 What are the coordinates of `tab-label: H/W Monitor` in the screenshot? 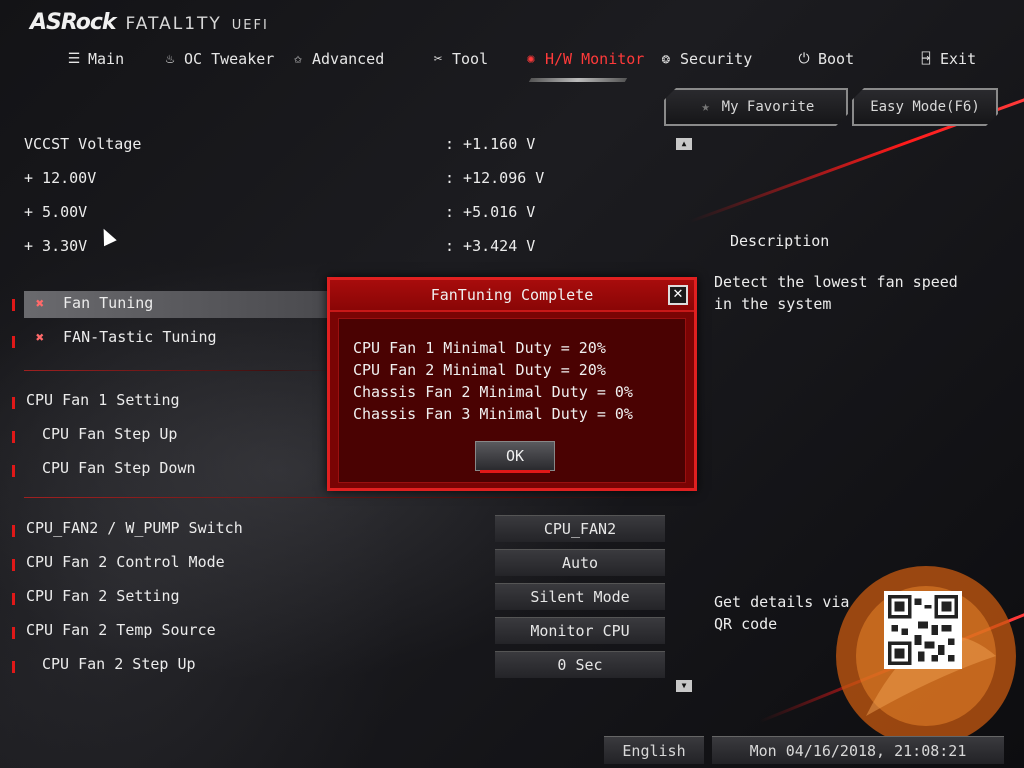 It's located at (595, 59).